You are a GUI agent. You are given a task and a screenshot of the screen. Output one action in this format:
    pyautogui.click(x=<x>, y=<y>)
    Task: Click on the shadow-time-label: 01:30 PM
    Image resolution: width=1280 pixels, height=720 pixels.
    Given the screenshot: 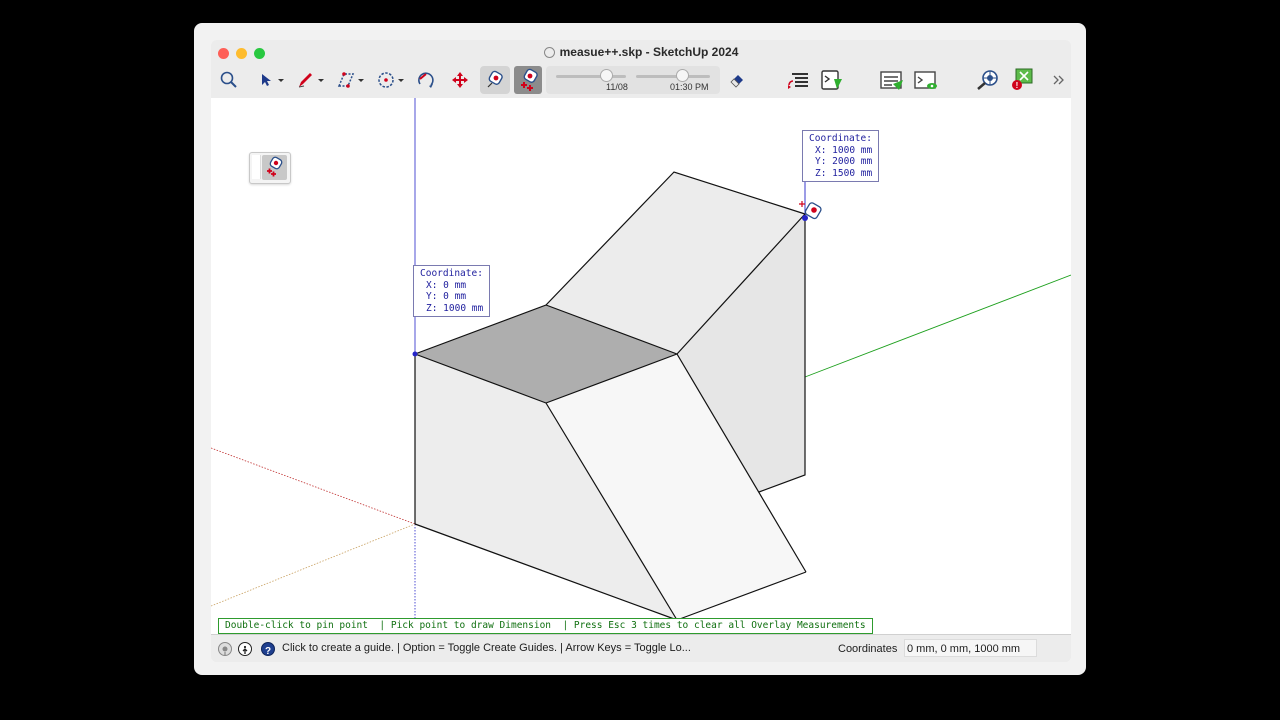 What is the action you would take?
    pyautogui.click(x=689, y=87)
    